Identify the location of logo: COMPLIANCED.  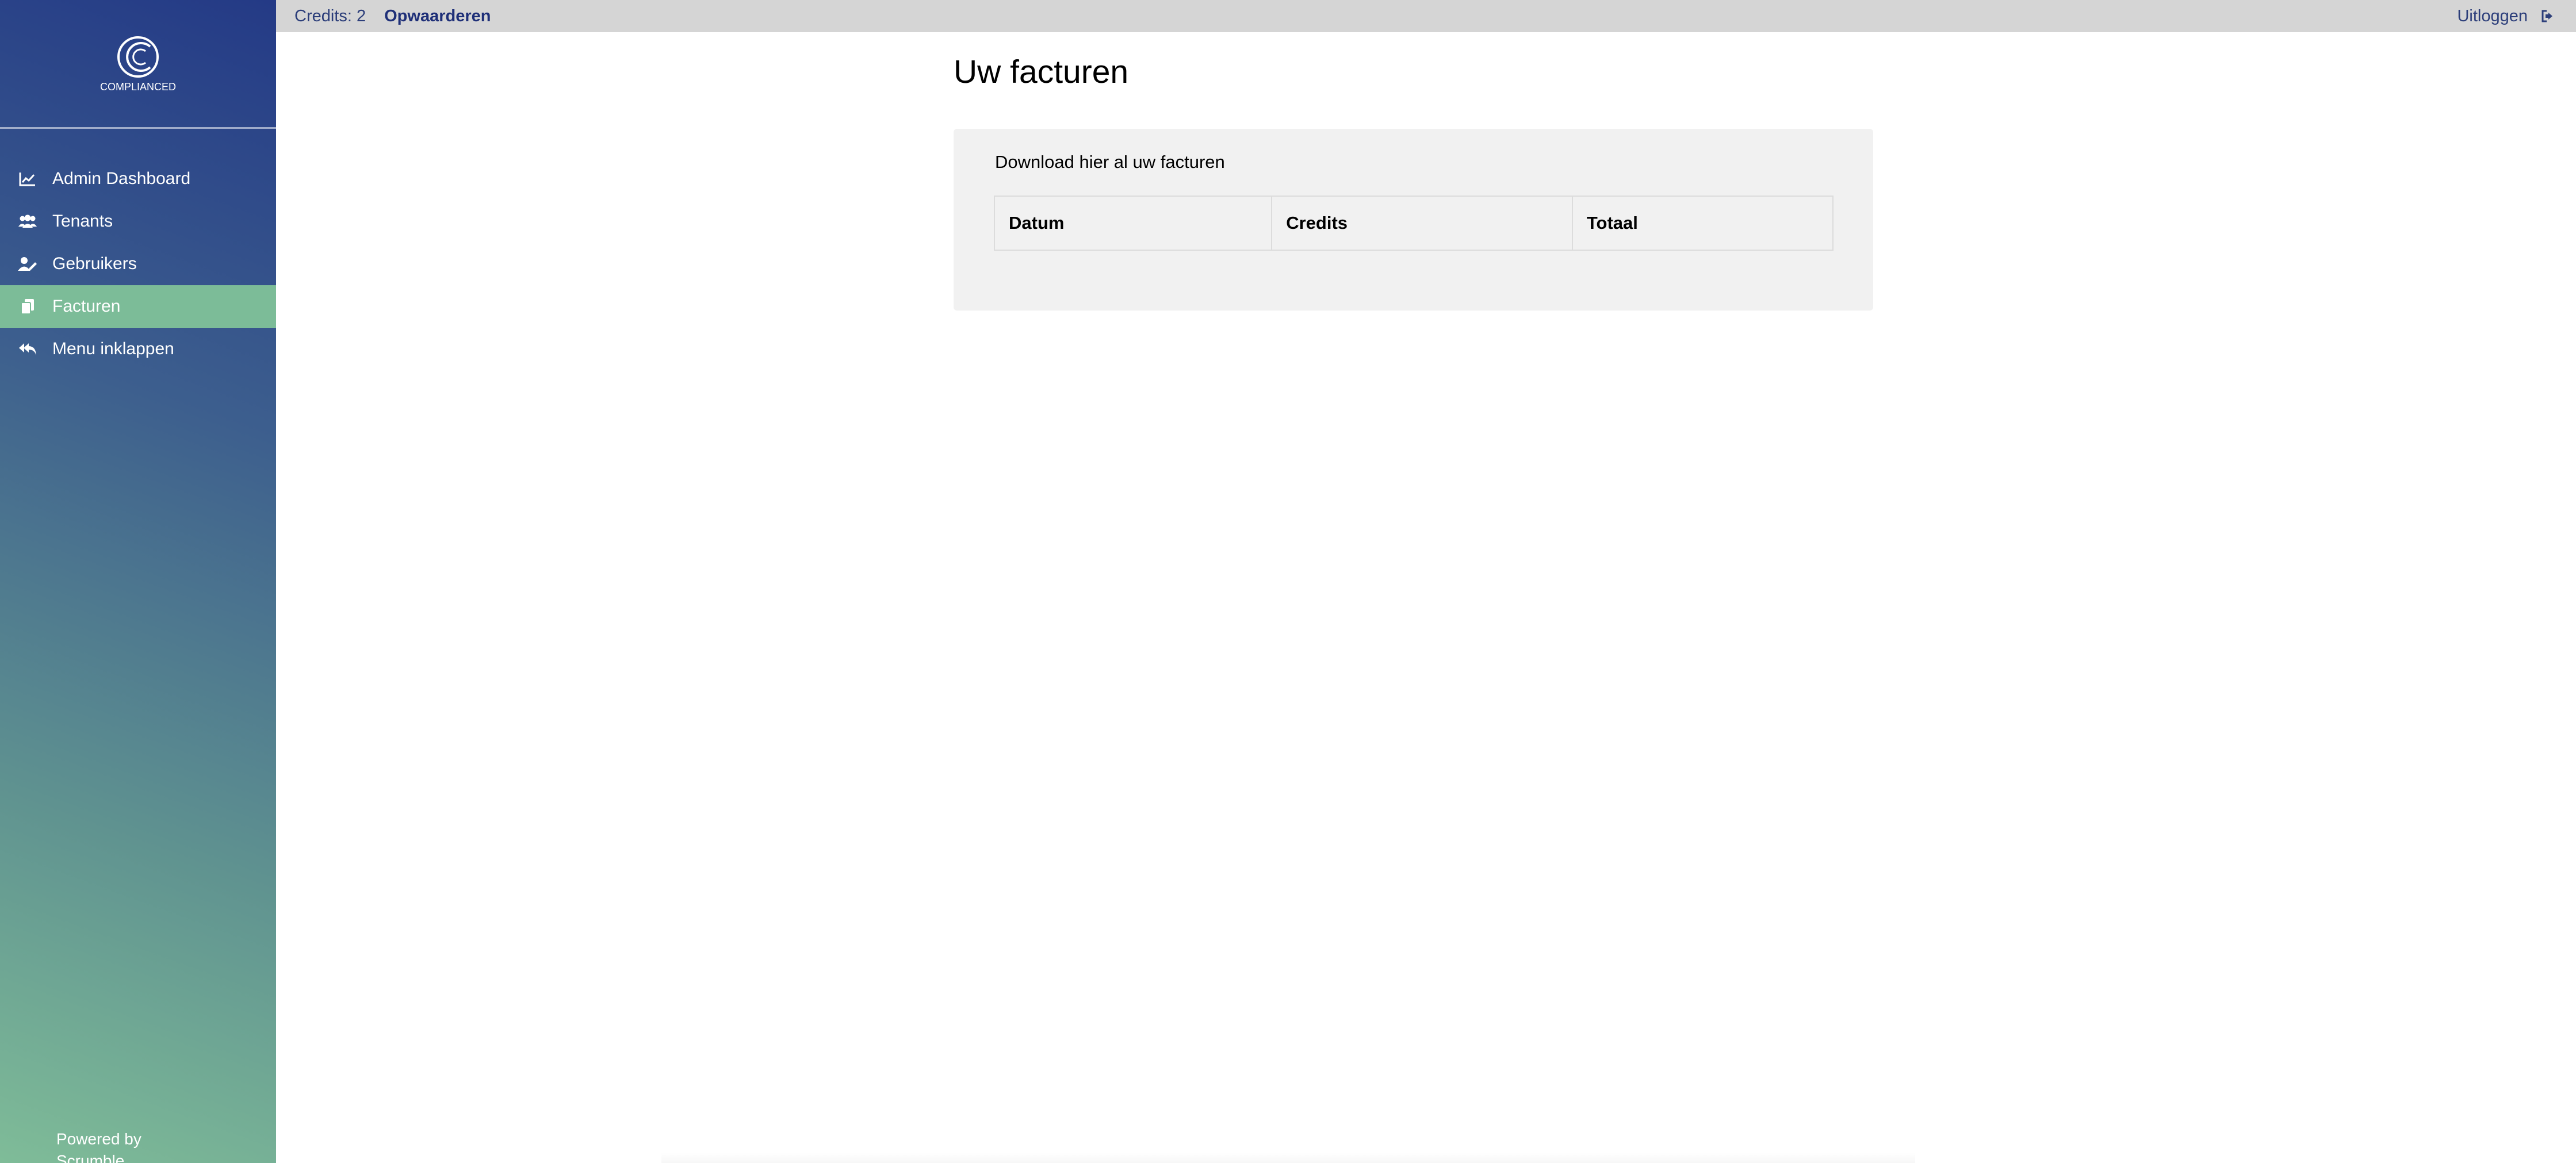
(138, 64).